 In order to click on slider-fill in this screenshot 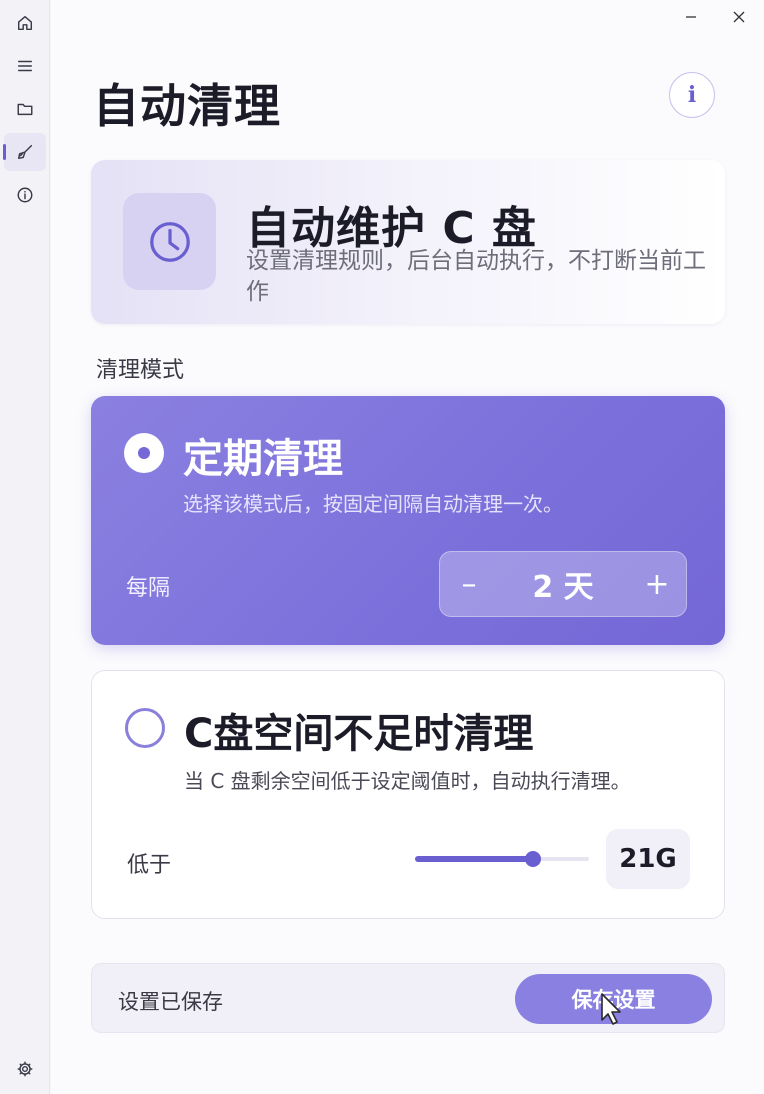, I will do `click(474, 859)`.